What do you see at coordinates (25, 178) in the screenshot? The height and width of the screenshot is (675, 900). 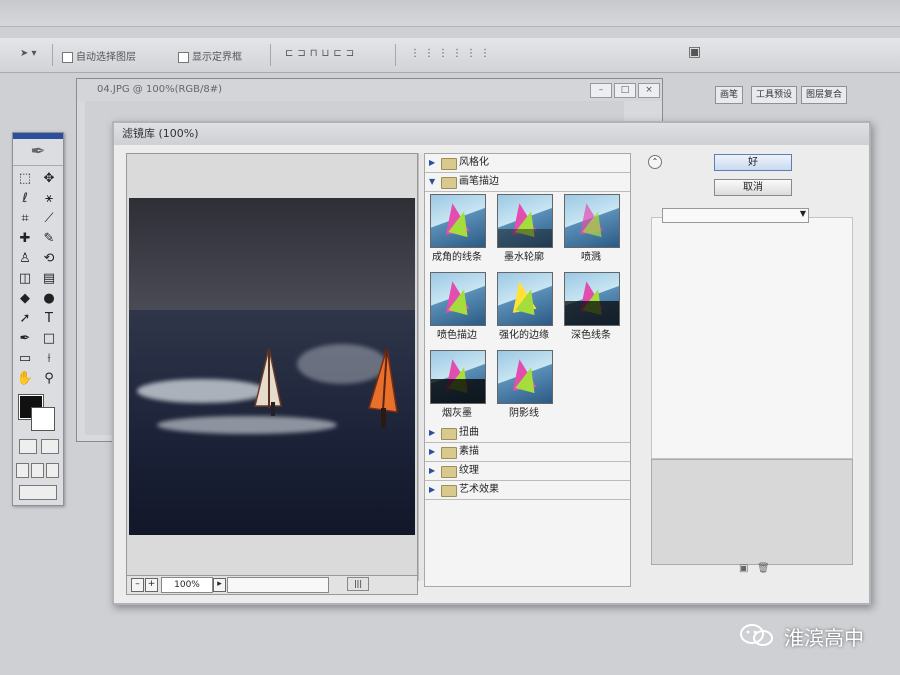 I see `marquee-icon: ⬚` at bounding box center [25, 178].